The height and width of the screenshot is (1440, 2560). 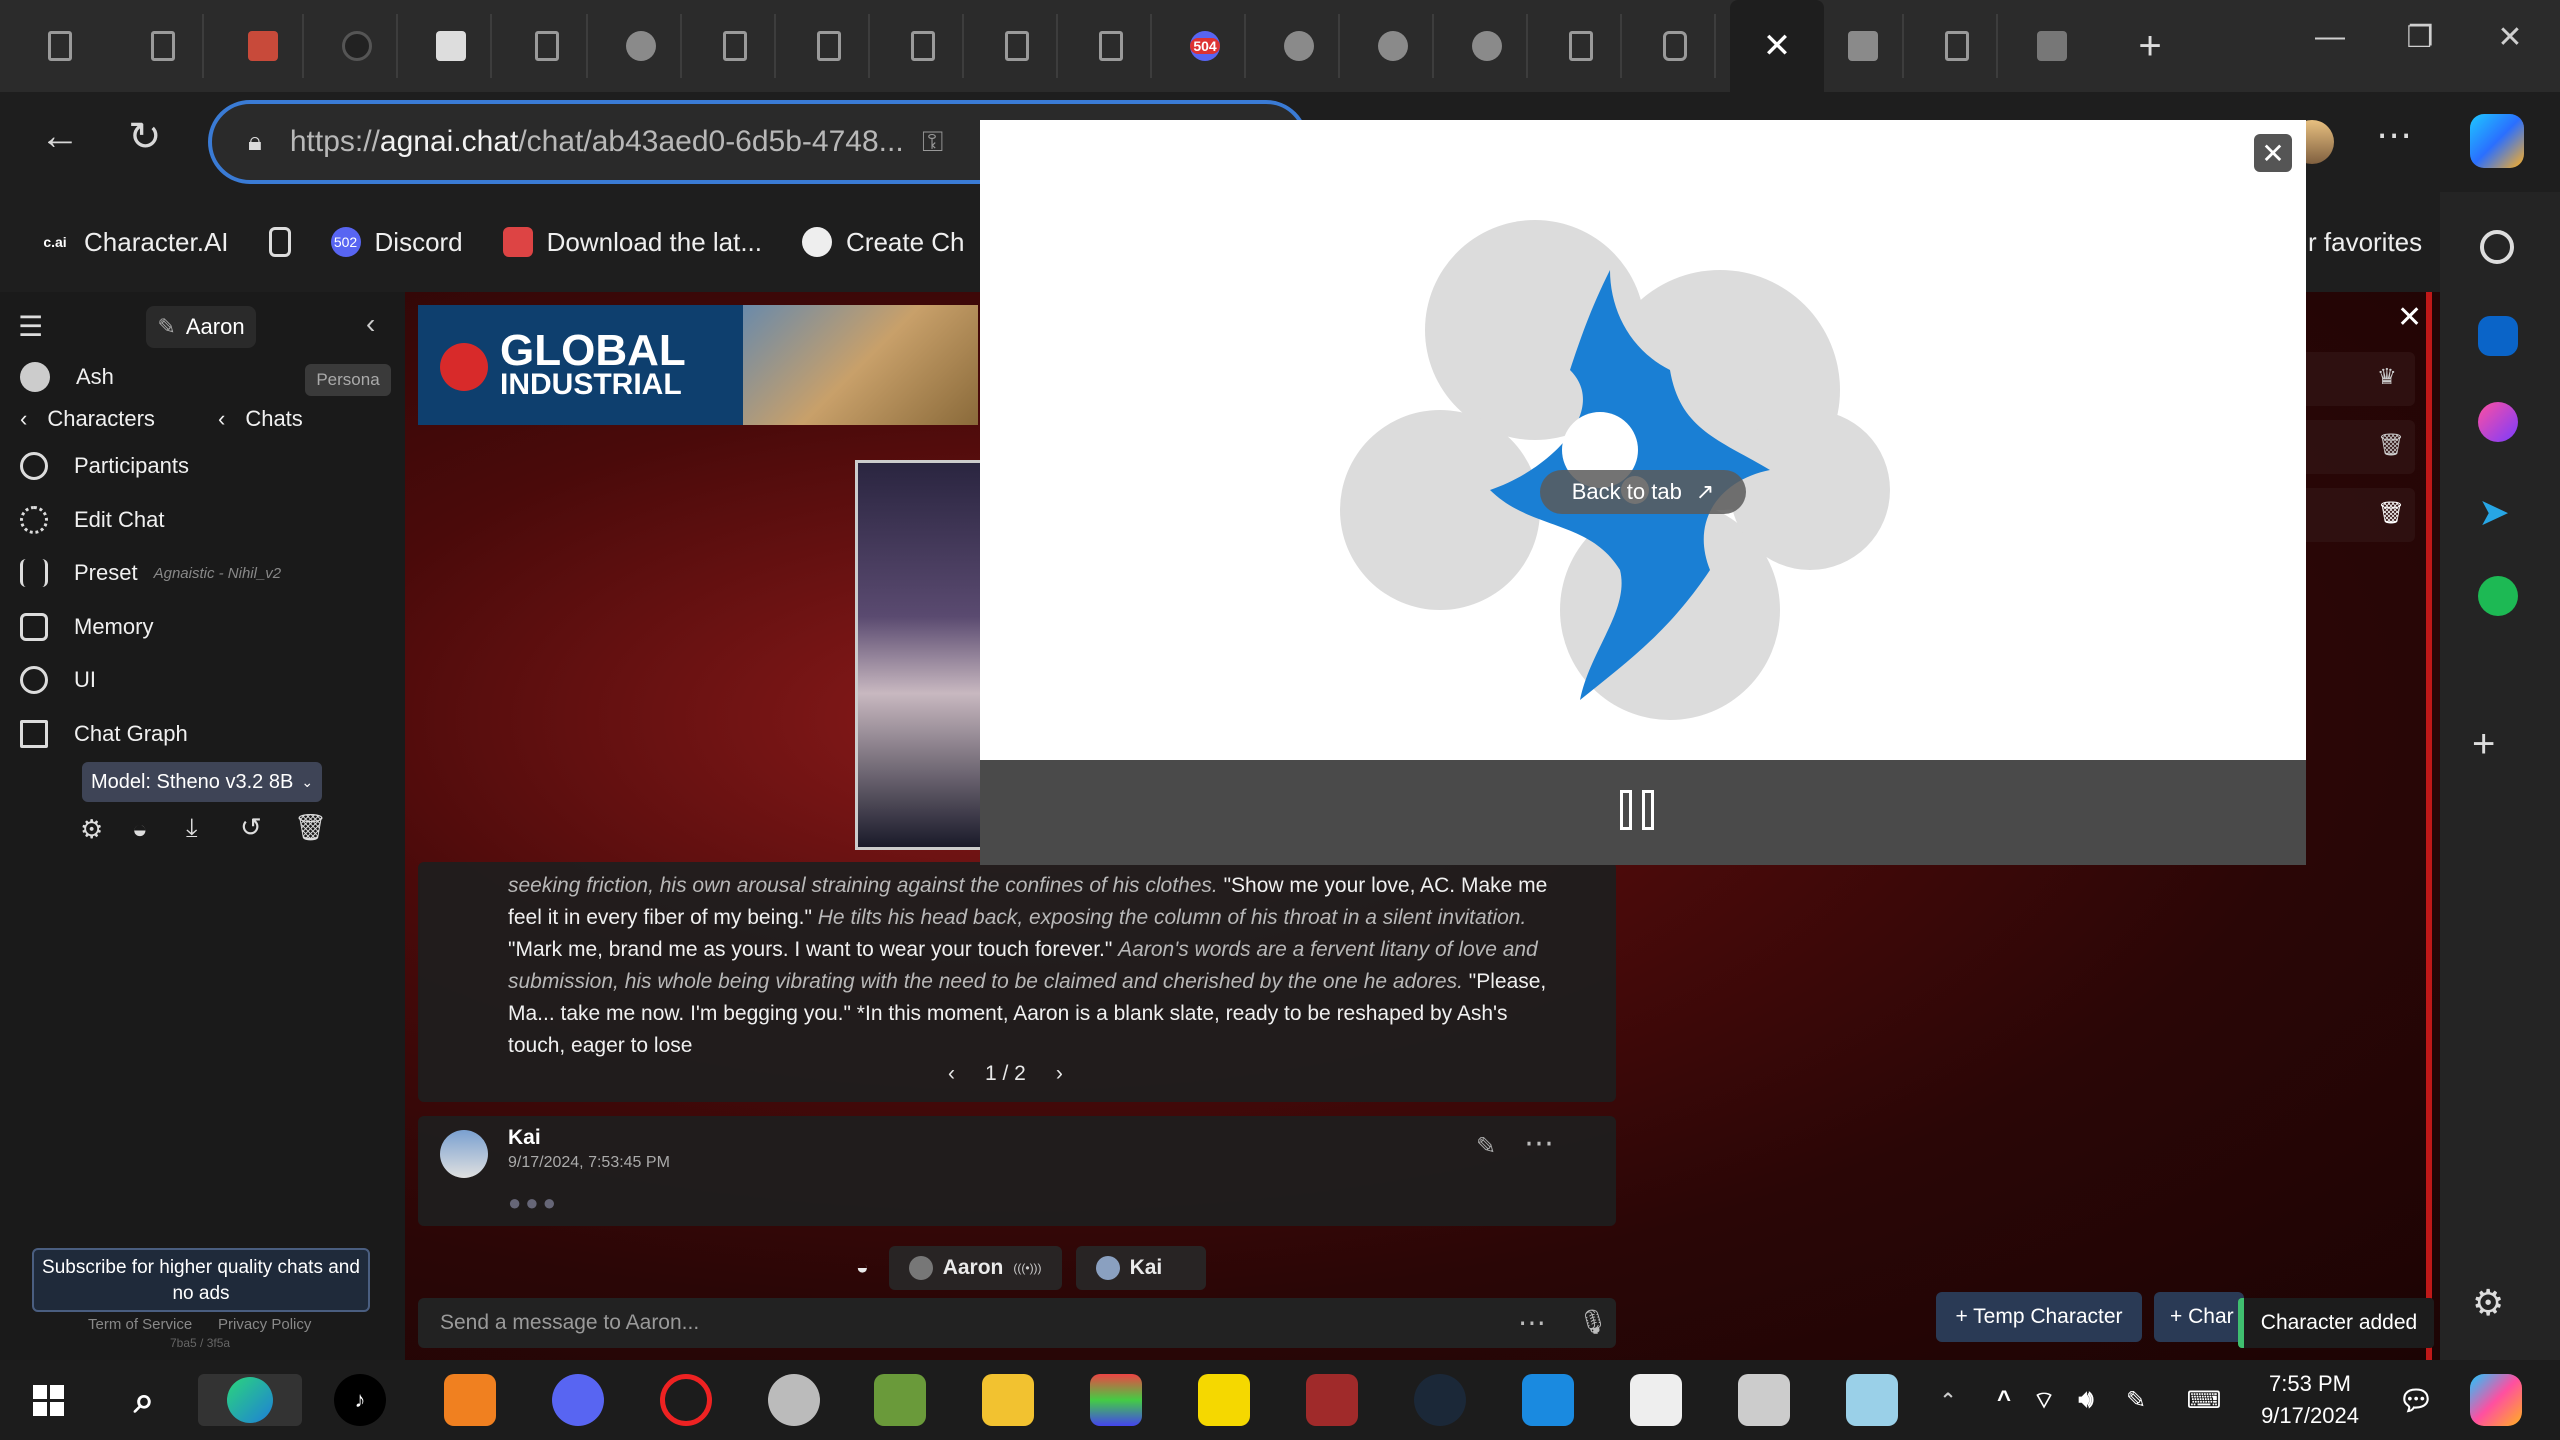 What do you see at coordinates (2420, 37) in the screenshot?
I see `restore-button: ❐` at bounding box center [2420, 37].